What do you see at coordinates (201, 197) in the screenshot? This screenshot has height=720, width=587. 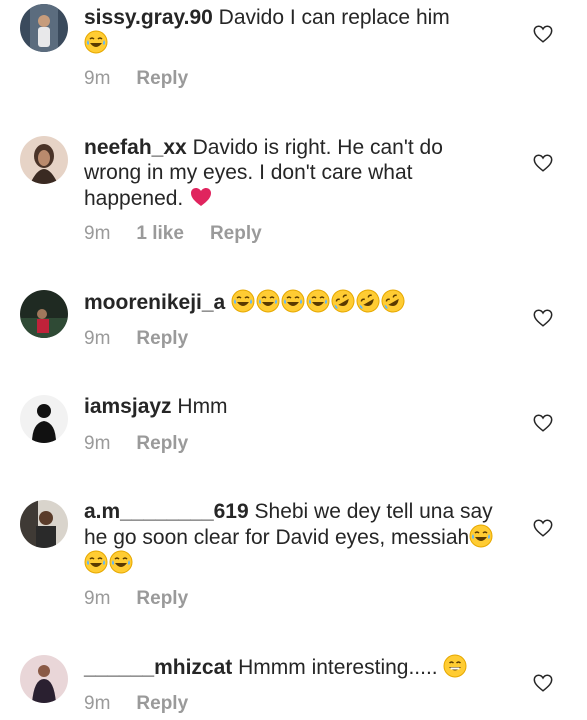 I see `red-heart-icon` at bounding box center [201, 197].